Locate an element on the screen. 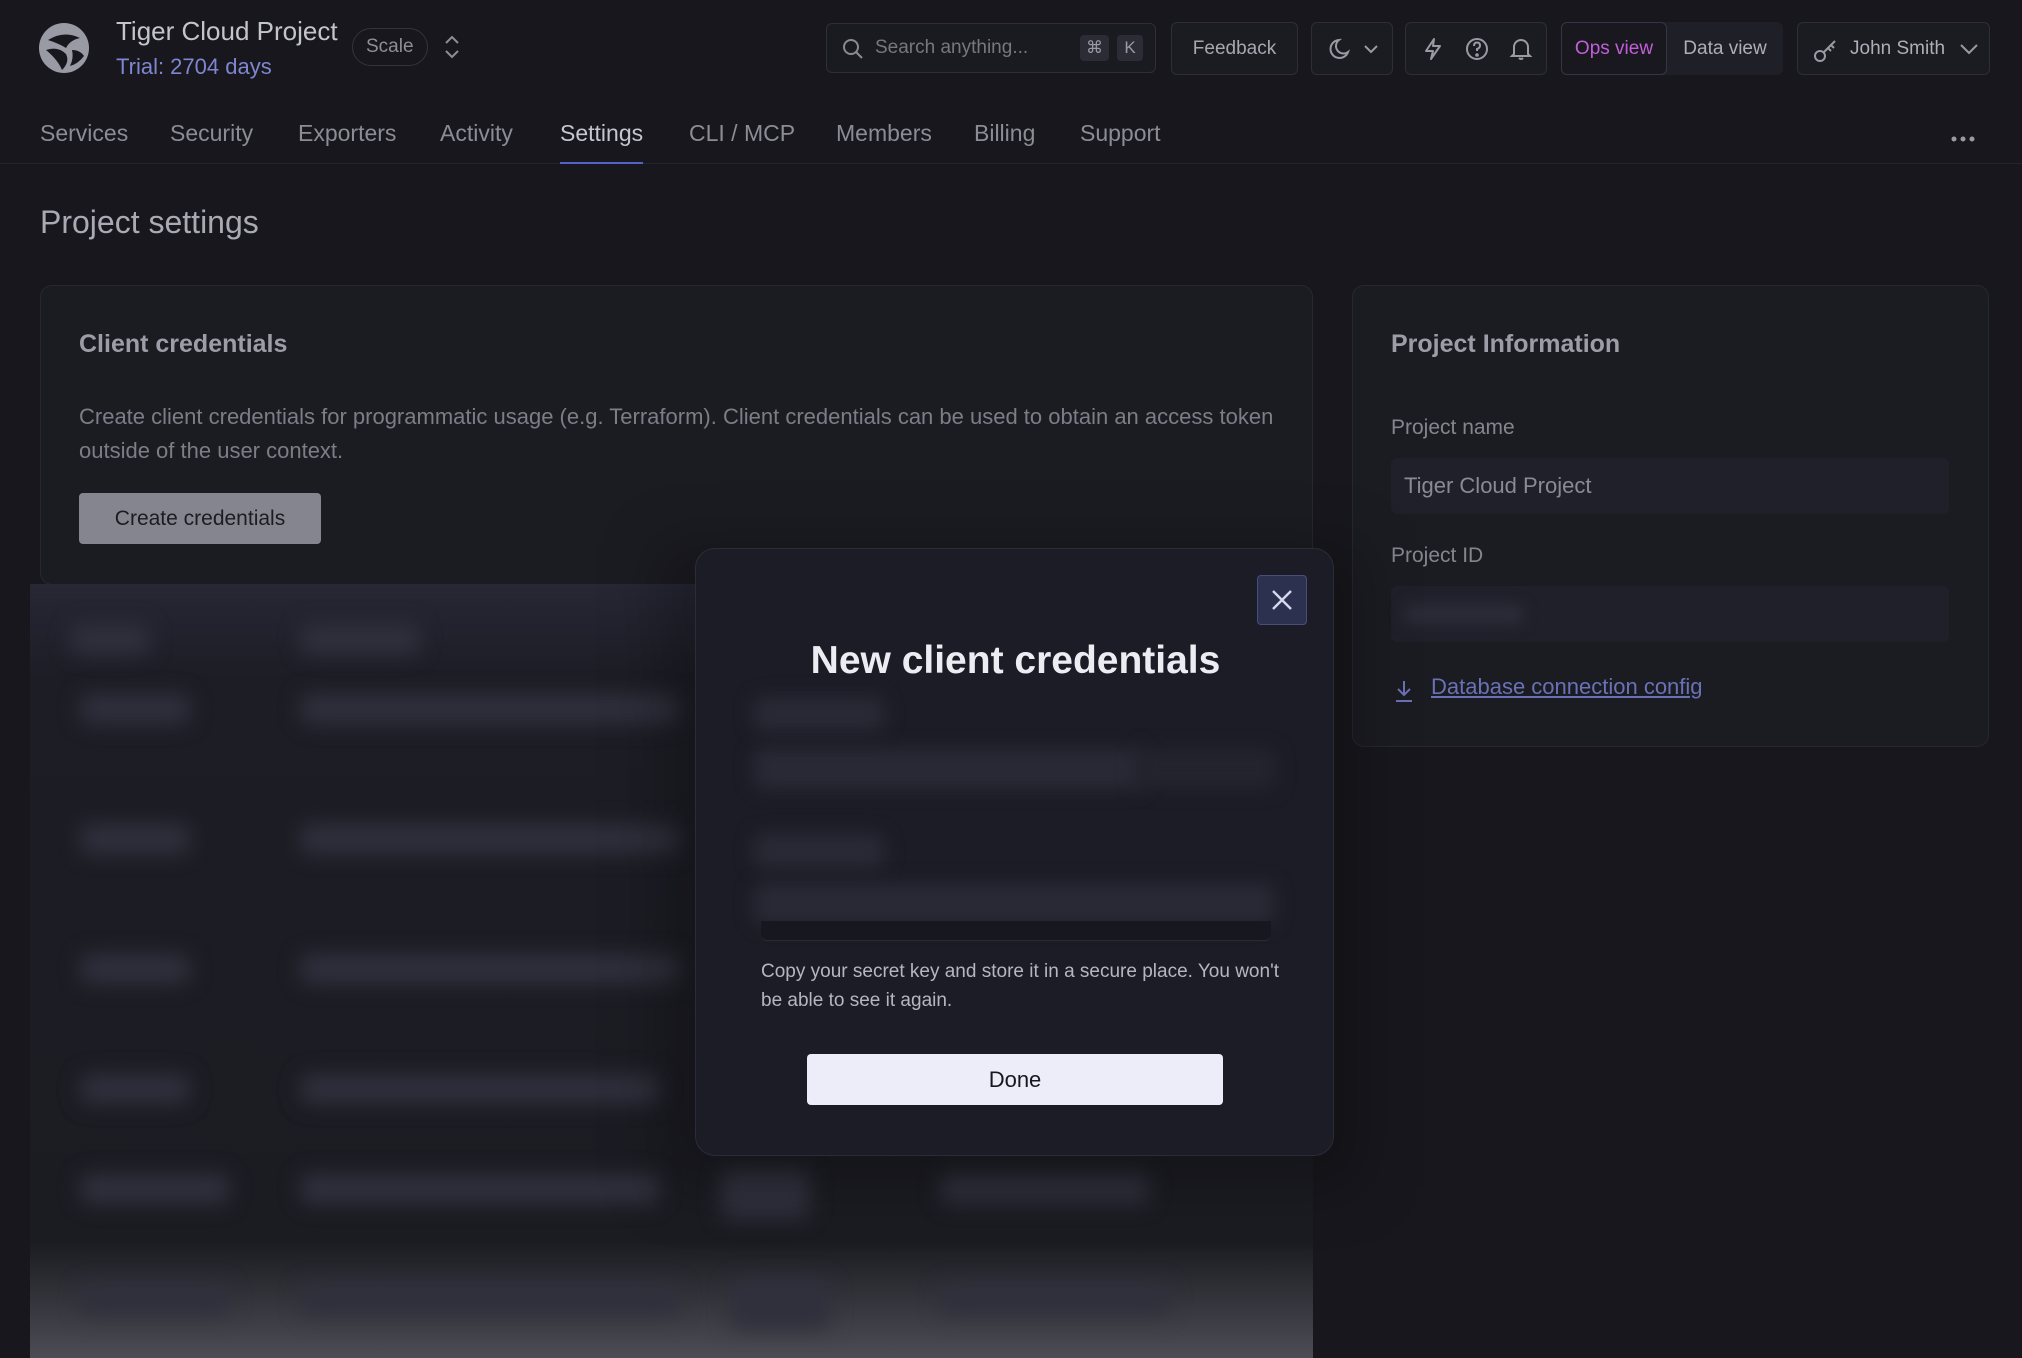  tab-exporters: Exporters is located at coordinates (347, 142).